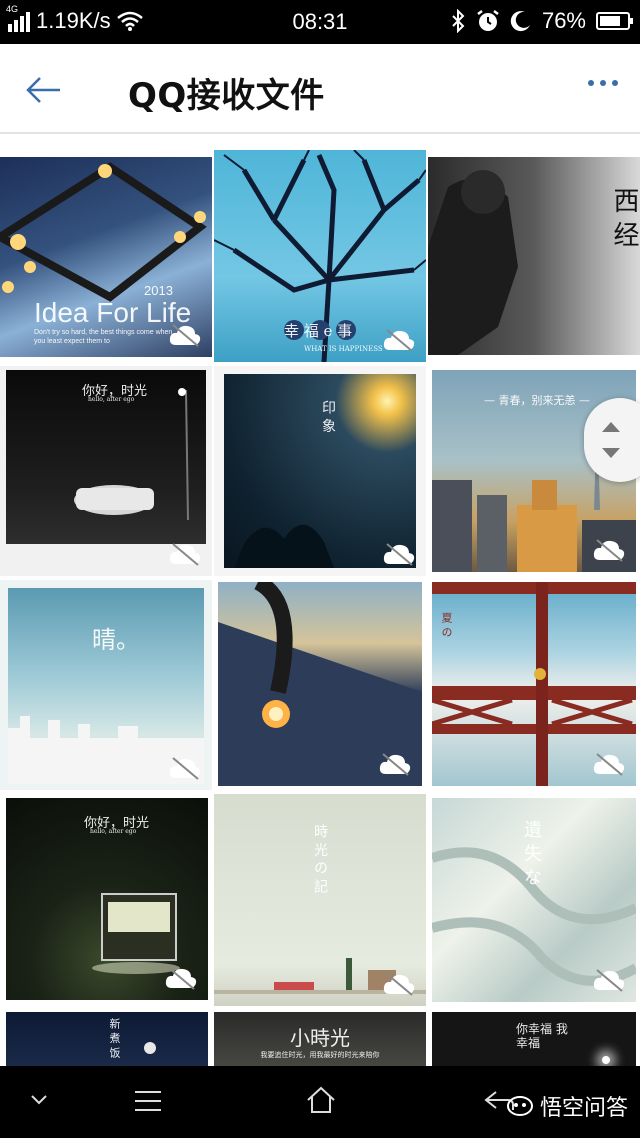  Describe the element at coordinates (320, 859) in the screenshot. I see `tile-caption: 時 光 の 記` at that location.